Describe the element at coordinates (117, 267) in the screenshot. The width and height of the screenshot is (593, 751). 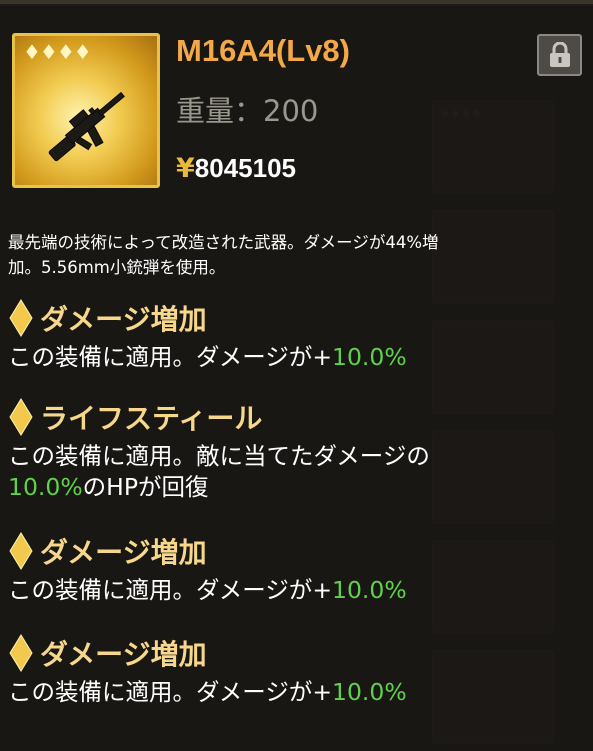
I see `description-line: 加。5.56mm小銃弾を使用。` at that location.